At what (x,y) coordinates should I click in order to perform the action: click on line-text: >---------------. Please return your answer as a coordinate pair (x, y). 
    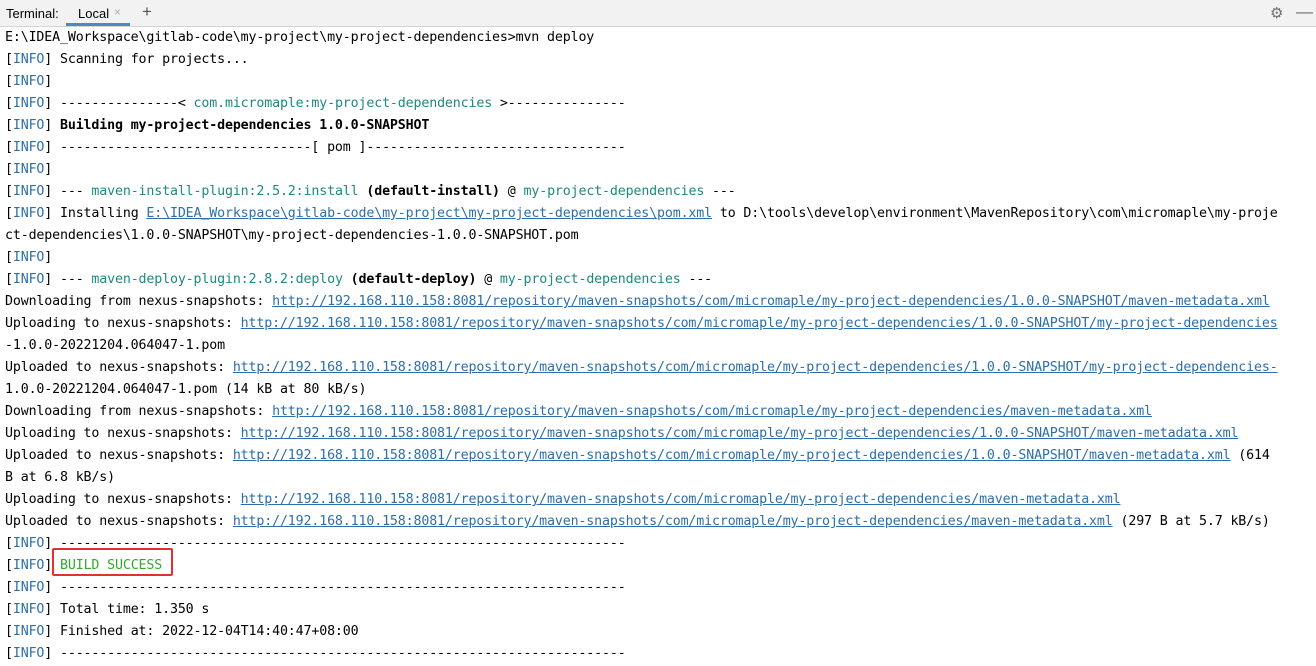
    Looking at the image, I should click on (559, 103).